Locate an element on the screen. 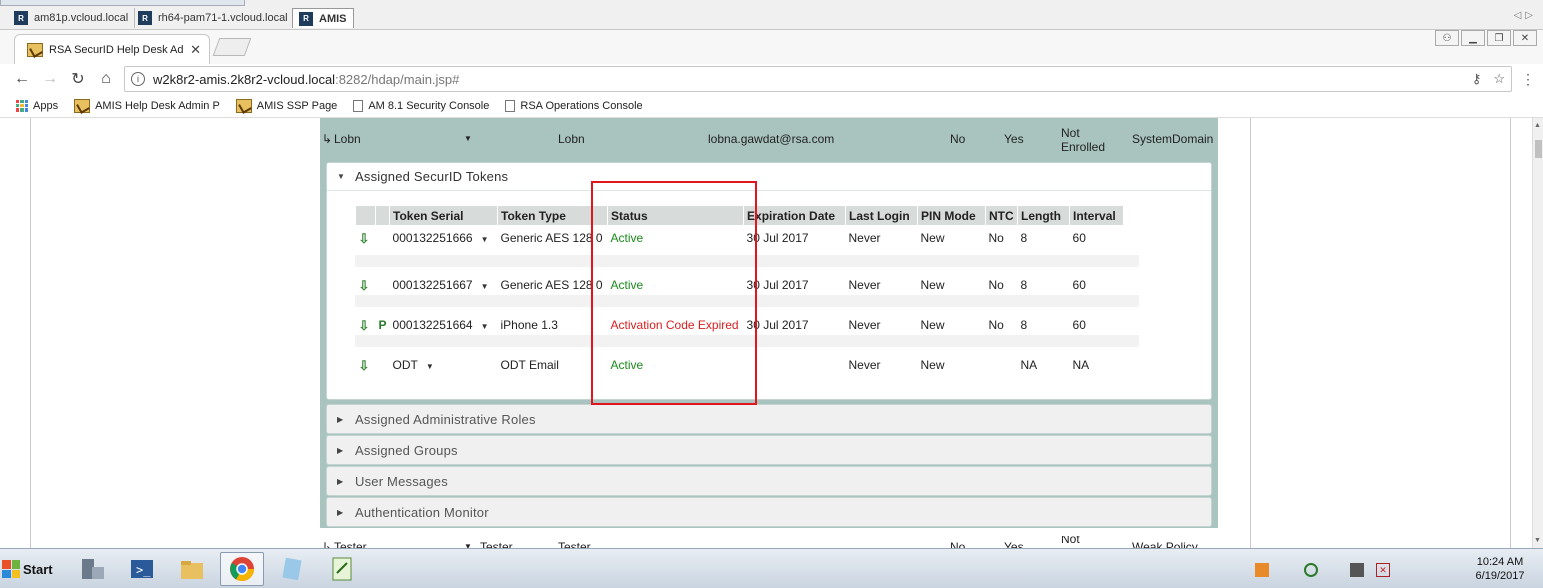 The height and width of the screenshot is (588, 1543). scroll-down-icon: ▼ is located at coordinates (1537, 540).